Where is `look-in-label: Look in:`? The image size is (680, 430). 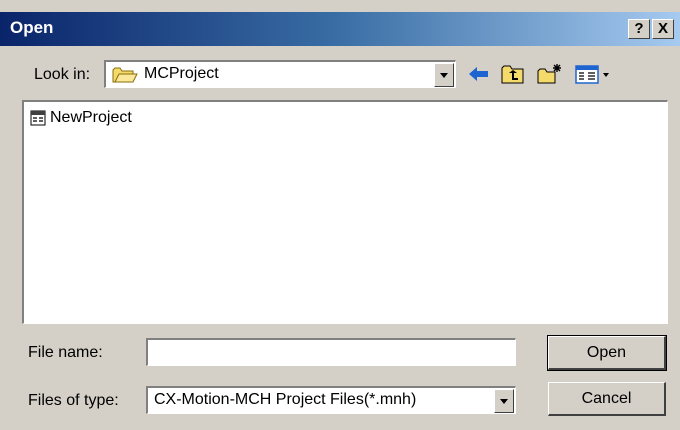 look-in-label: Look in: is located at coordinates (62, 74).